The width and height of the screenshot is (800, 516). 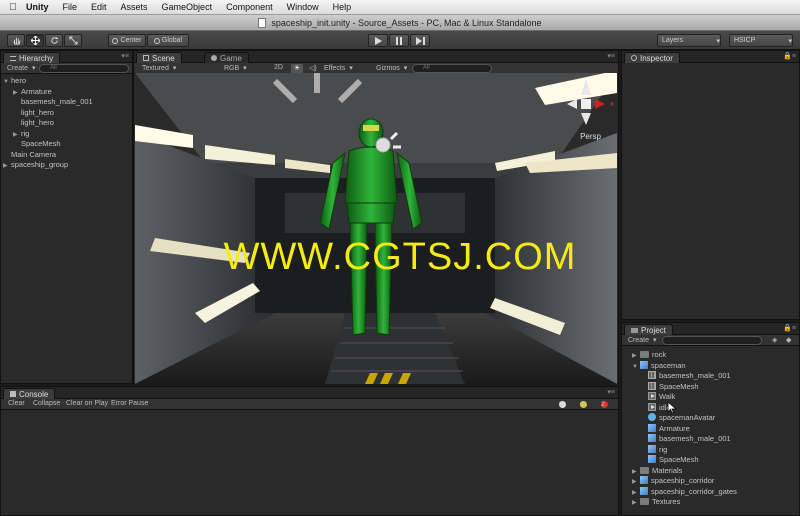 What do you see at coordinates (452, 68) in the screenshot?
I see `scene-search-input: All` at bounding box center [452, 68].